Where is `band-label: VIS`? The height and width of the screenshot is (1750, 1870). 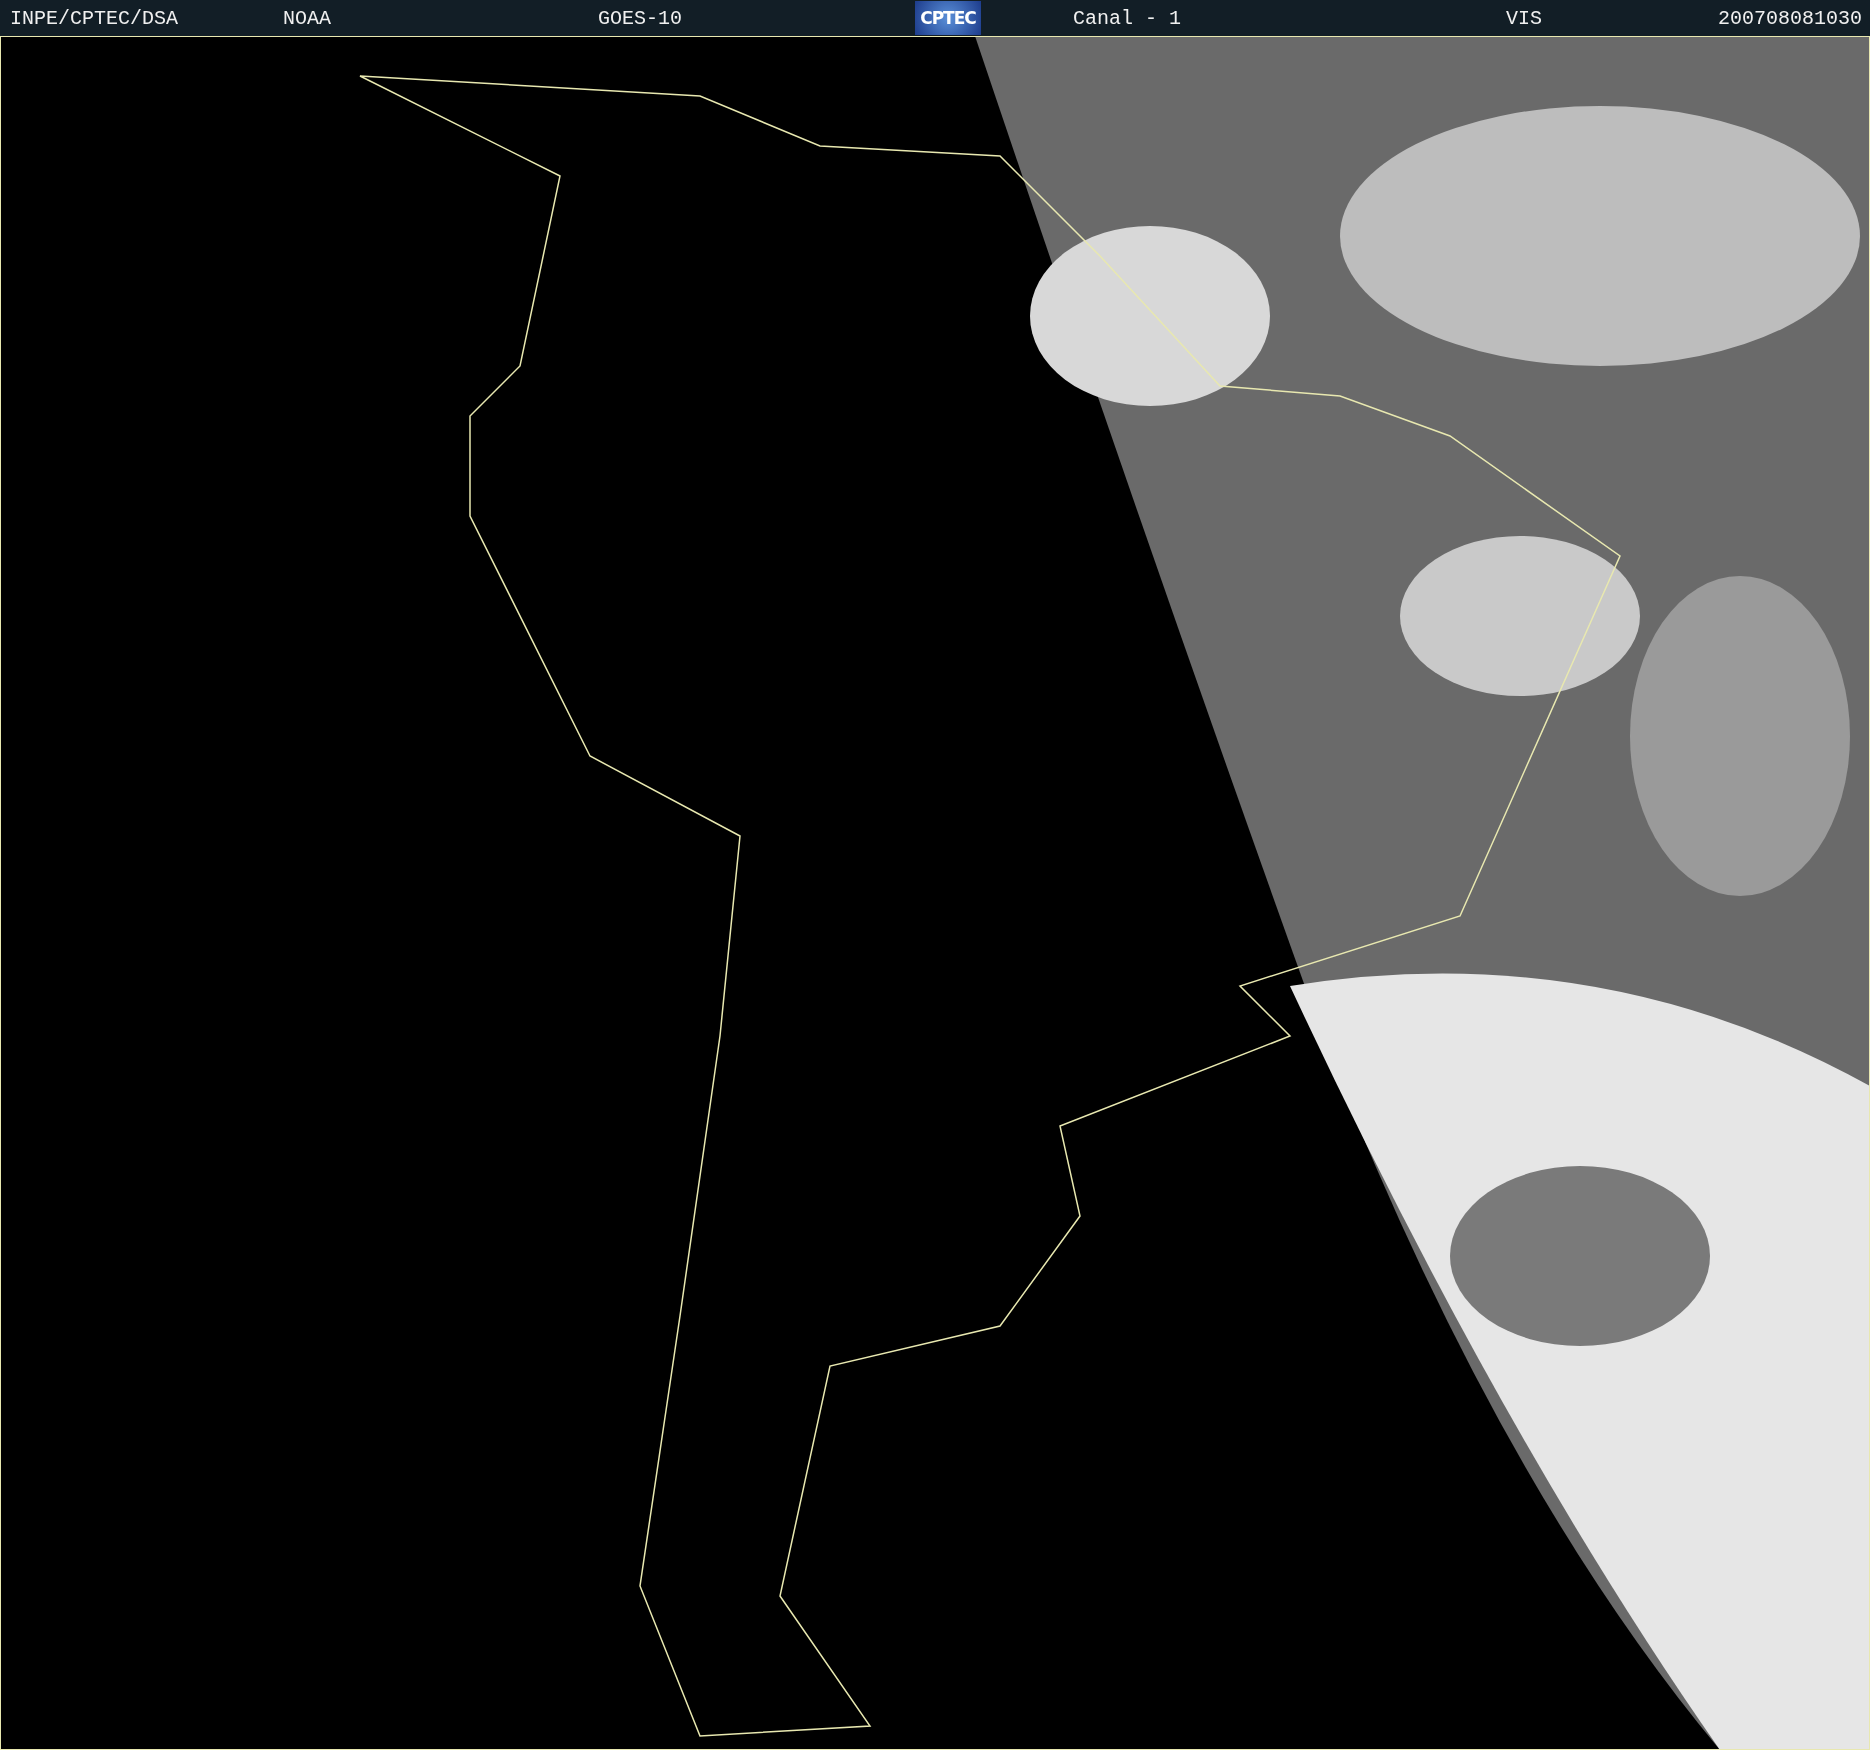
band-label: VIS is located at coordinates (1524, 18).